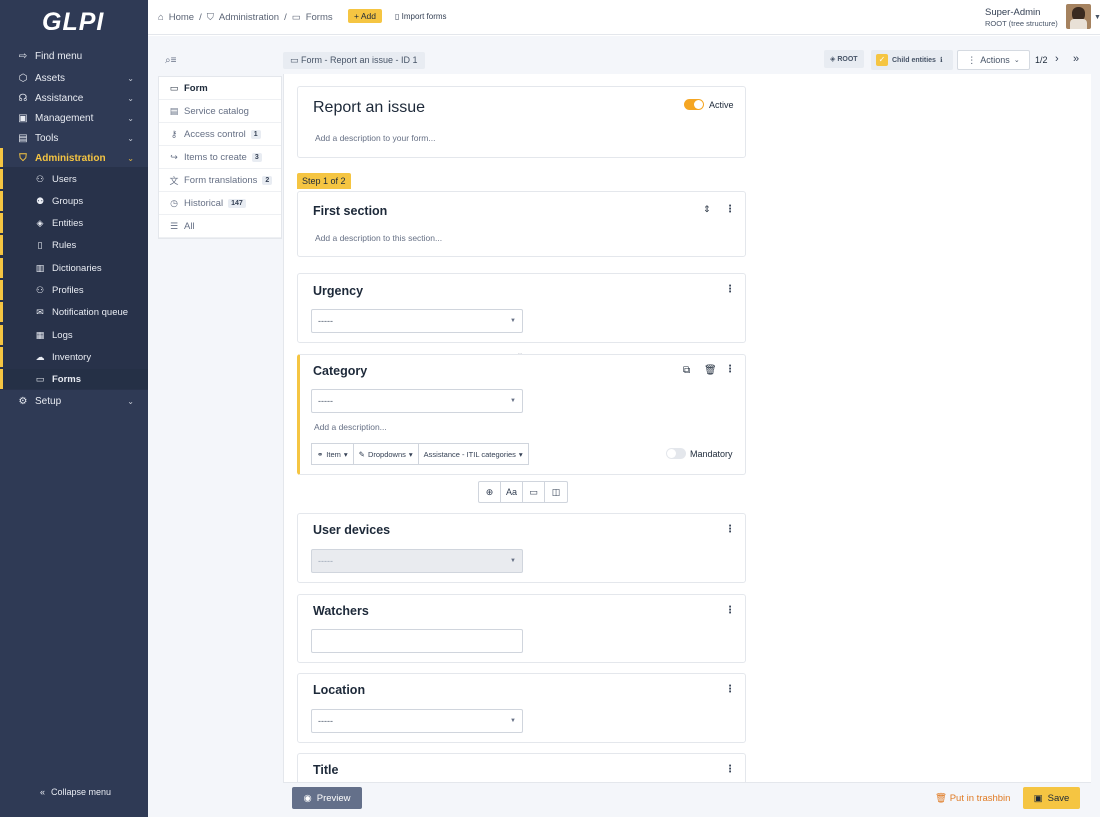  What do you see at coordinates (23, 138) in the screenshot?
I see `toolbox-icon: ▤` at bounding box center [23, 138].